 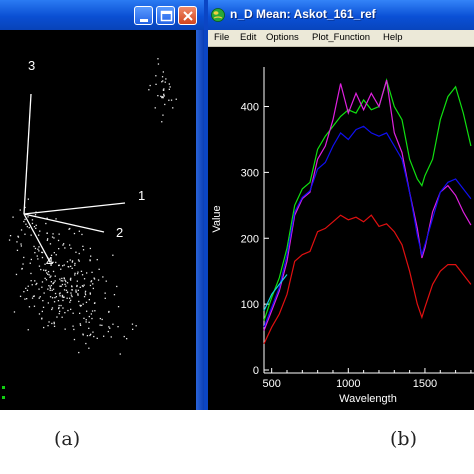 I want to click on maximize-button, so click(x=165, y=15).